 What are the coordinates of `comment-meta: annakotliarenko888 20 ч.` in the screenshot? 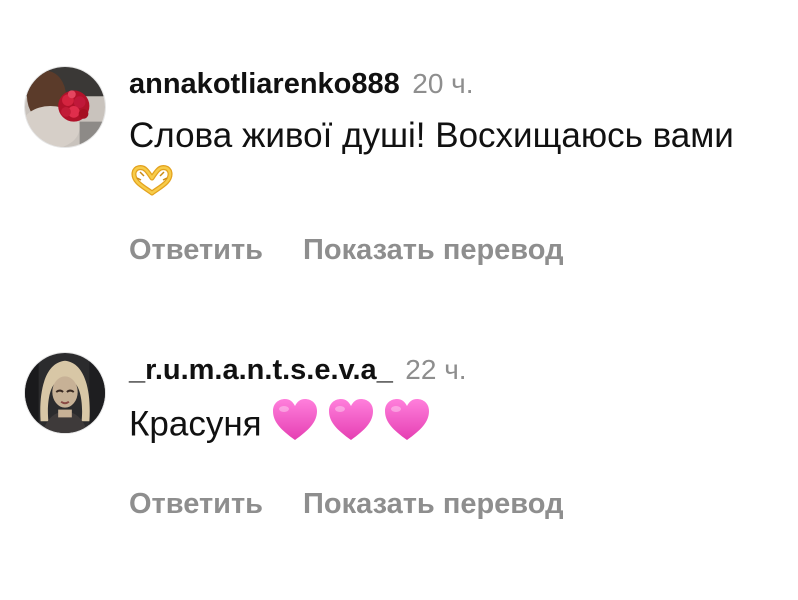 It's located at (453, 84).